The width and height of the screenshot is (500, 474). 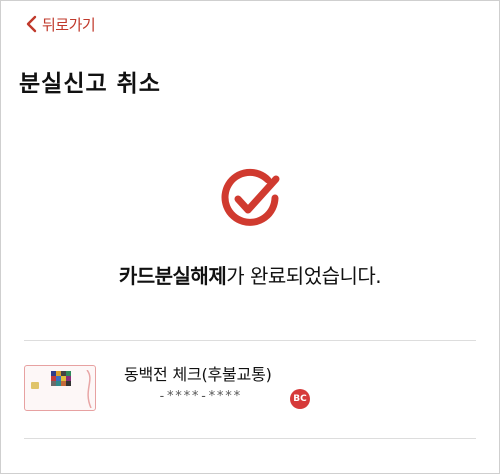 What do you see at coordinates (200, 396) in the screenshot?
I see `card-number: -****-****` at bounding box center [200, 396].